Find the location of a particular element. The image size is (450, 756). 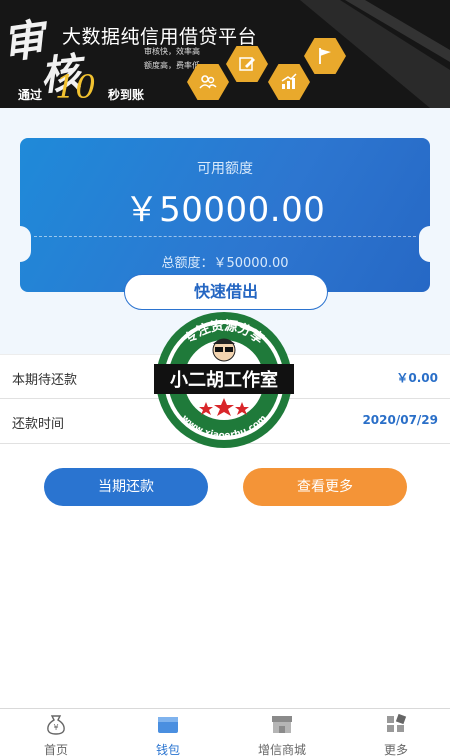

watermark-center-text: 小二胡工作室 is located at coordinates (224, 380).